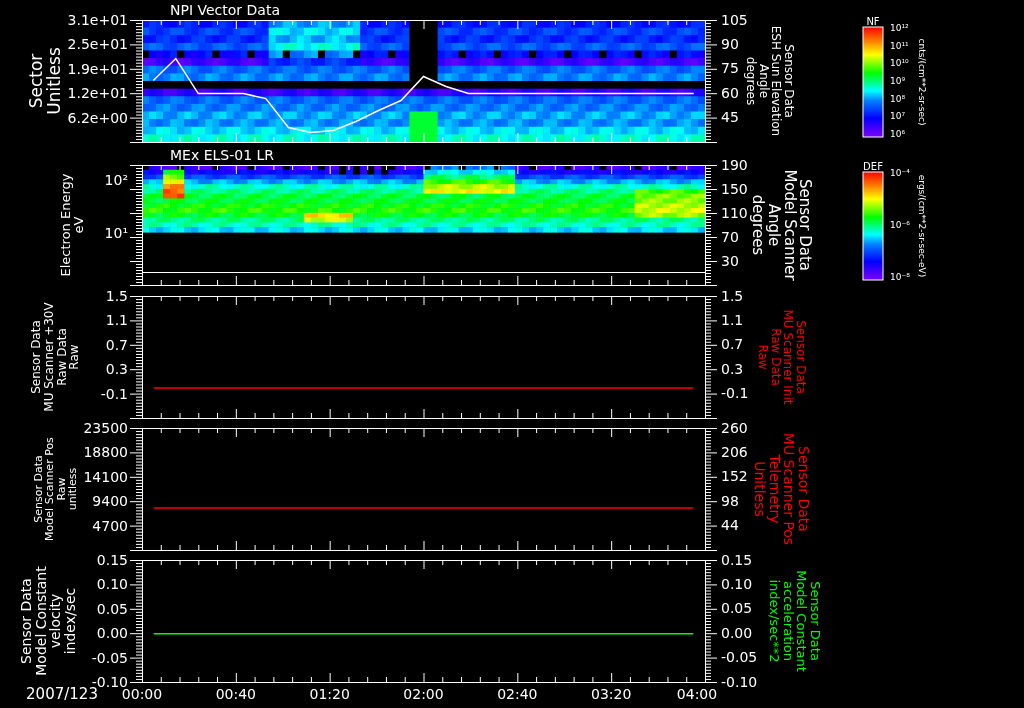 The height and width of the screenshot is (708, 1024). I want to click on tick-label: 70, so click(730, 237).